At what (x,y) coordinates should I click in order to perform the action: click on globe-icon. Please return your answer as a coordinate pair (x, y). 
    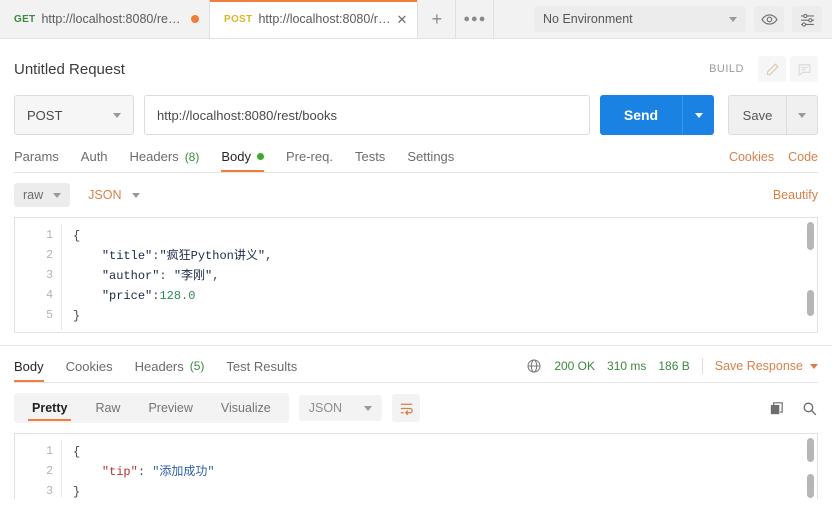
    Looking at the image, I should click on (534, 366).